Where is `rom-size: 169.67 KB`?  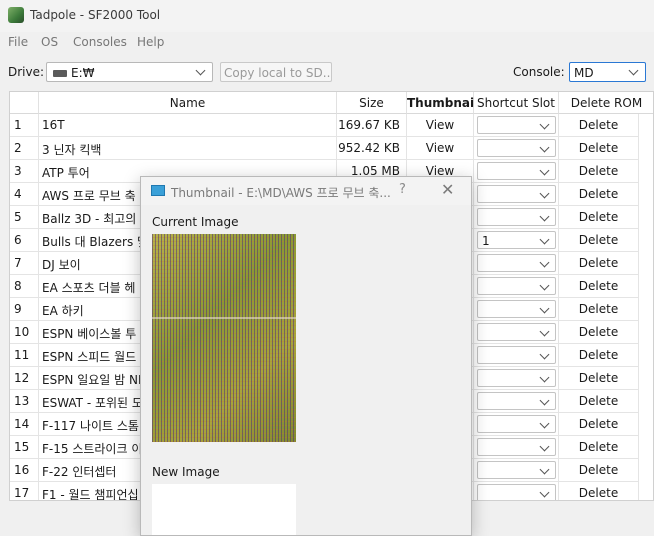 rom-size: 169.67 KB is located at coordinates (372, 125).